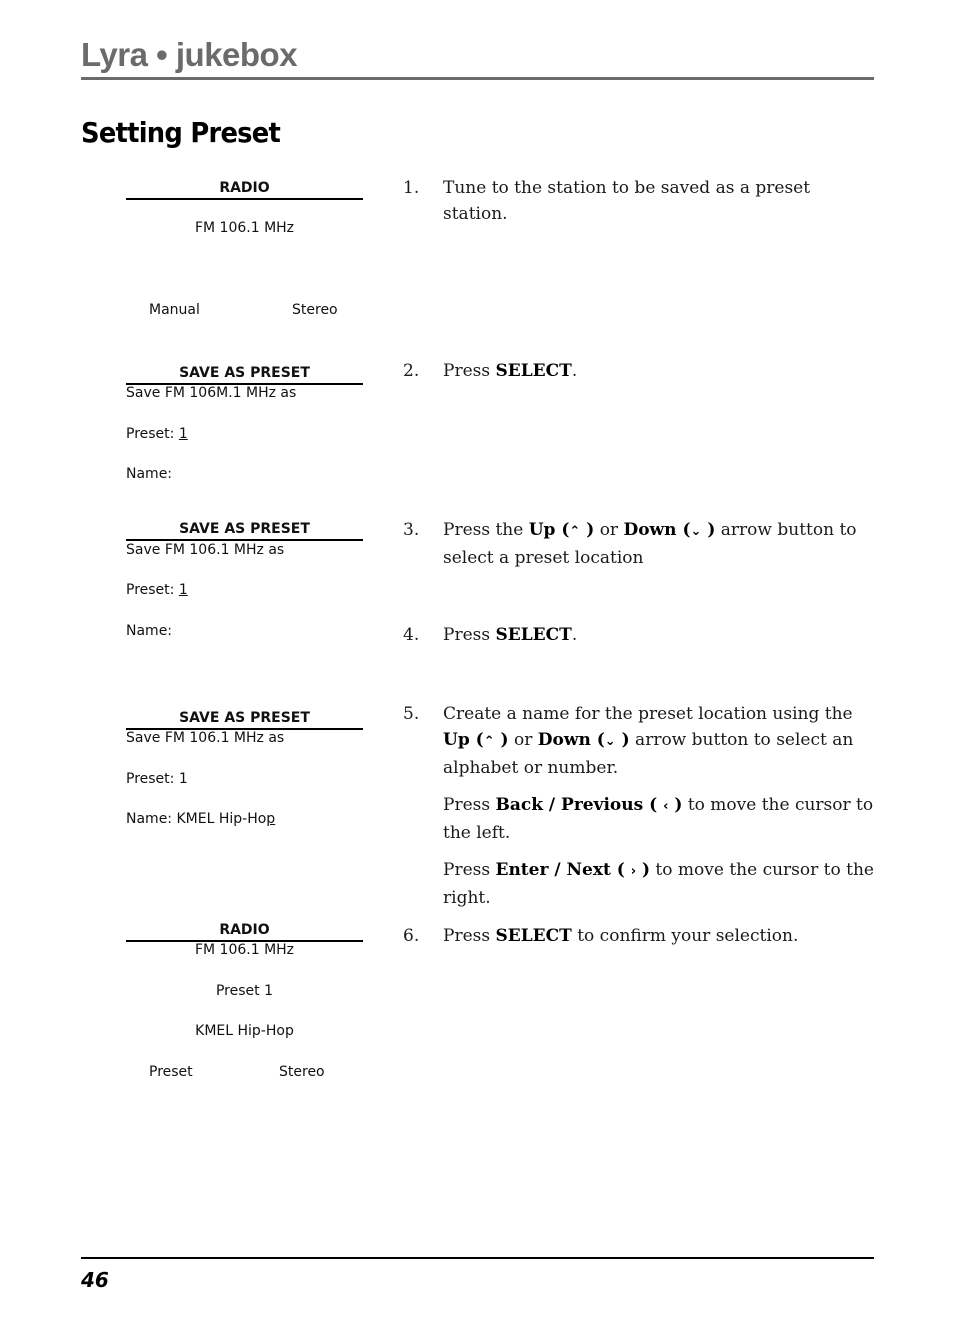  Describe the element at coordinates (221, 819) in the screenshot. I see `lcd-name-value: KMEL Hip-Ho` at that location.